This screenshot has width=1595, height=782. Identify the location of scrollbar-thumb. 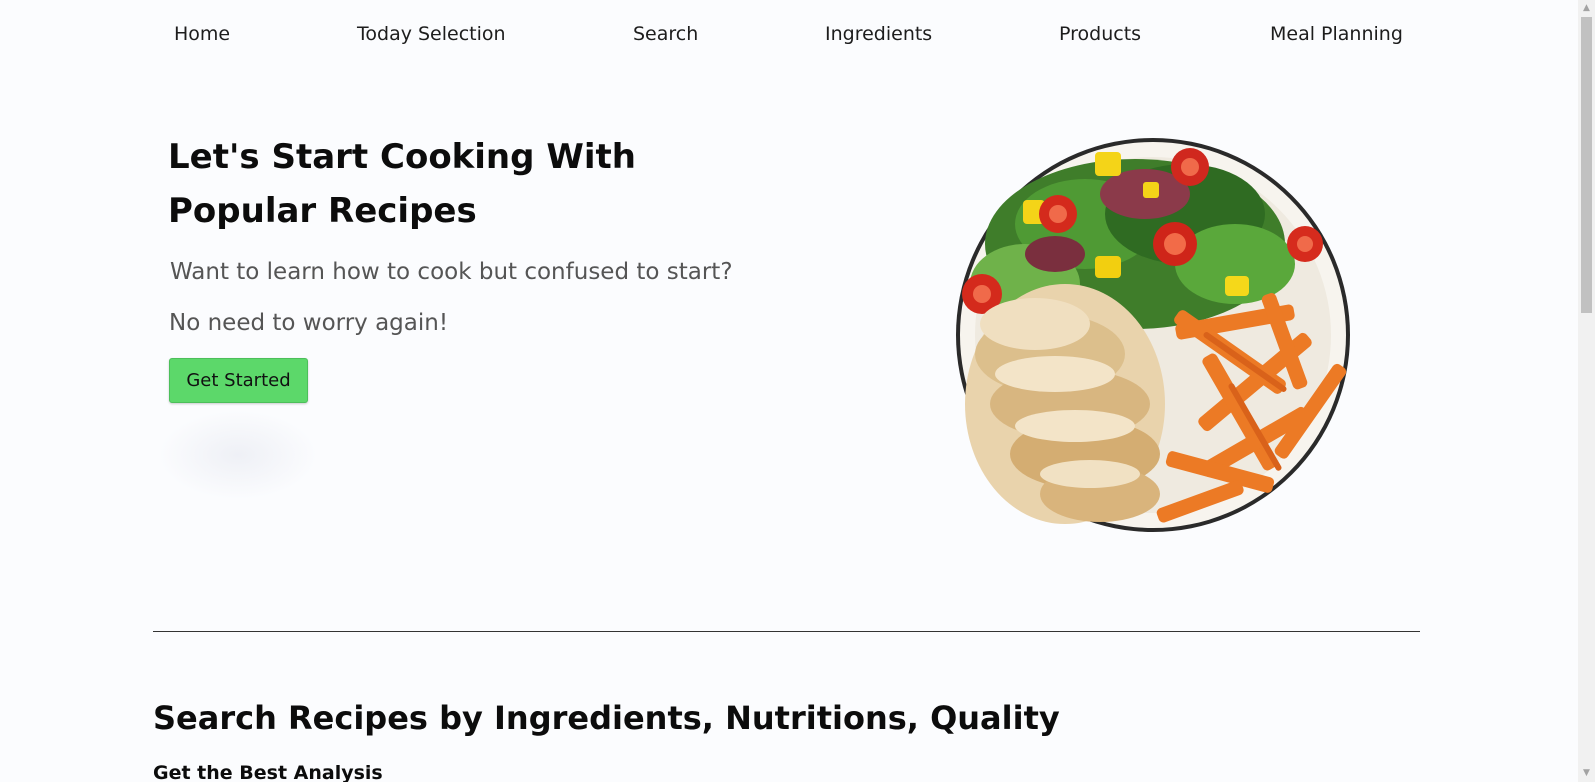
(1586, 165).